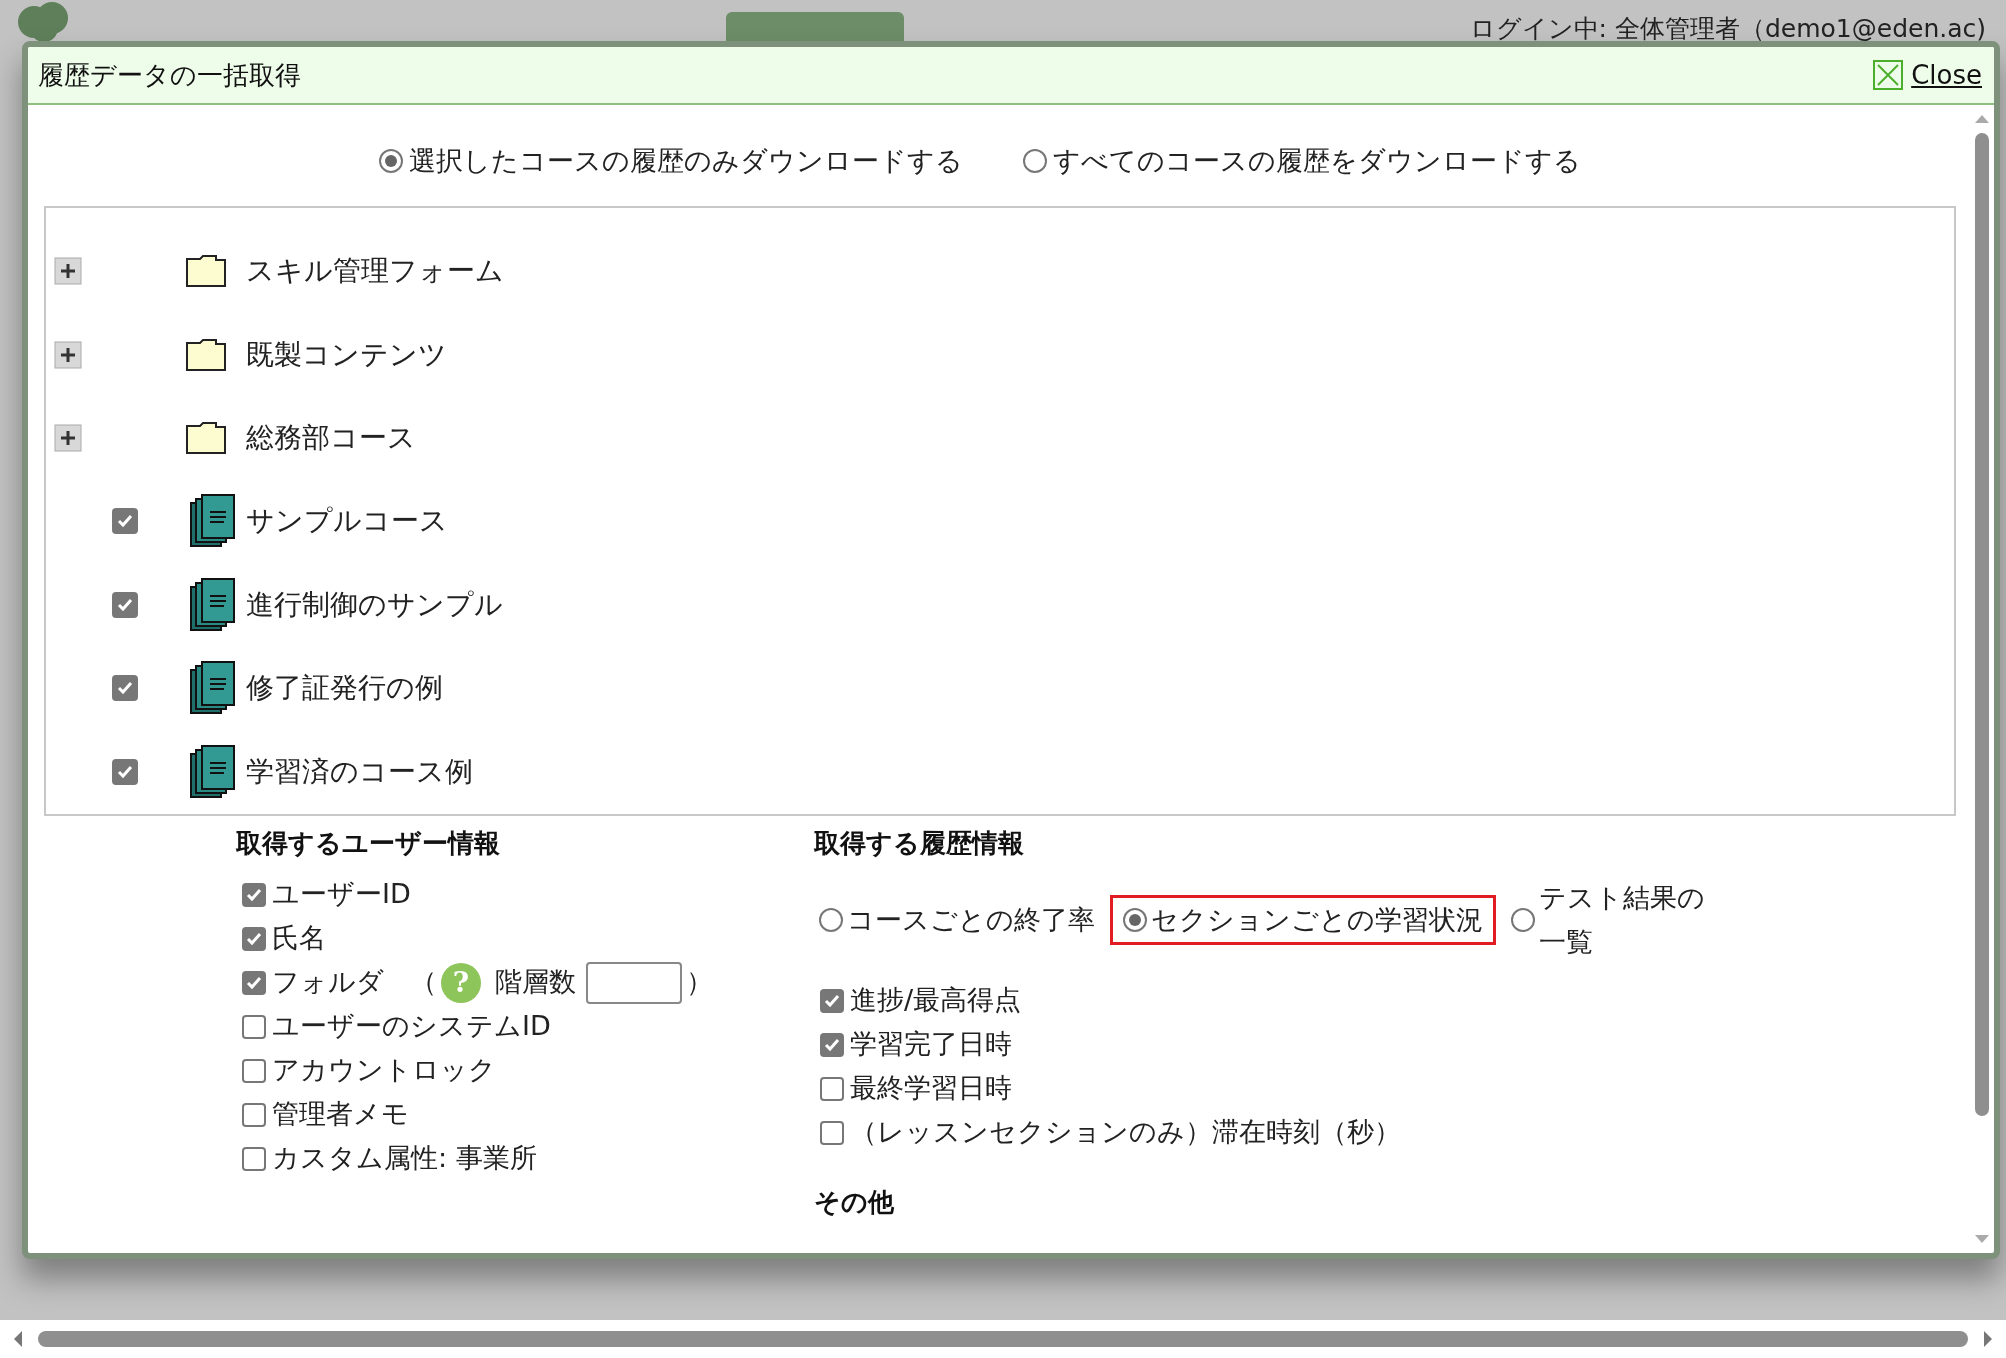  What do you see at coordinates (535, 982) in the screenshot?
I see `depth-label: 階層数` at bounding box center [535, 982].